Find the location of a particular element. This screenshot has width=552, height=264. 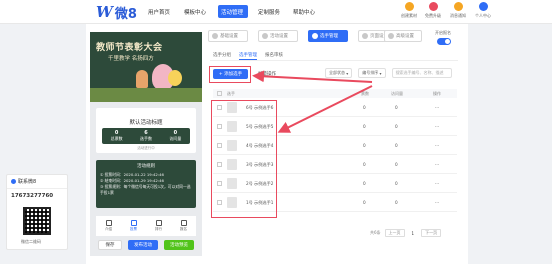

arrow-to-add-button is located at coordinates (312, 76).